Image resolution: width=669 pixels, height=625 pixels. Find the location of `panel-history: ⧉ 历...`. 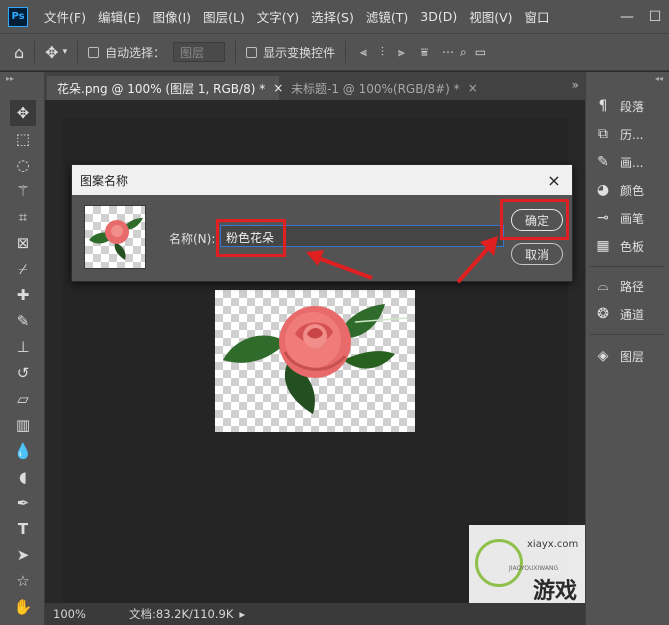

panel-history: ⧉ 历... is located at coordinates (618, 134).